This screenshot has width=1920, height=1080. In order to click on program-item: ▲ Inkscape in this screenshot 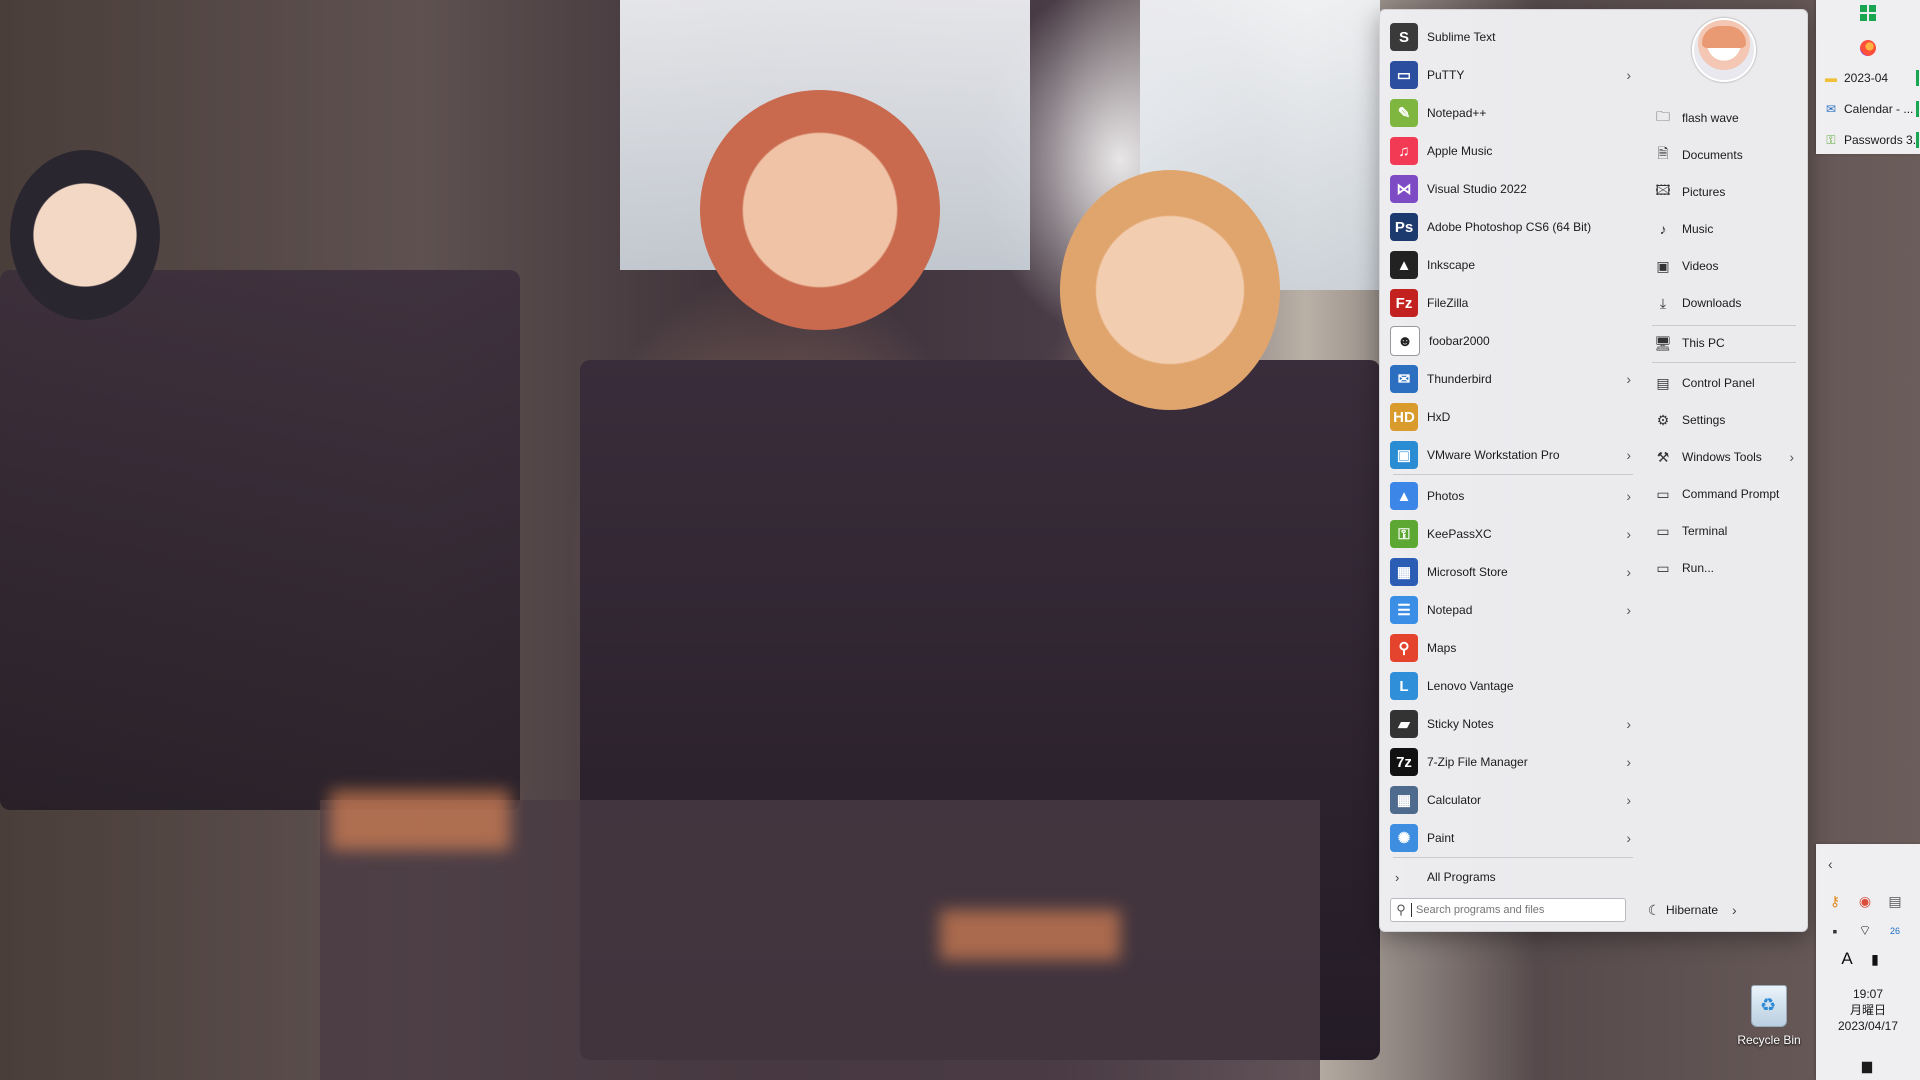, I will do `click(1511, 265)`.